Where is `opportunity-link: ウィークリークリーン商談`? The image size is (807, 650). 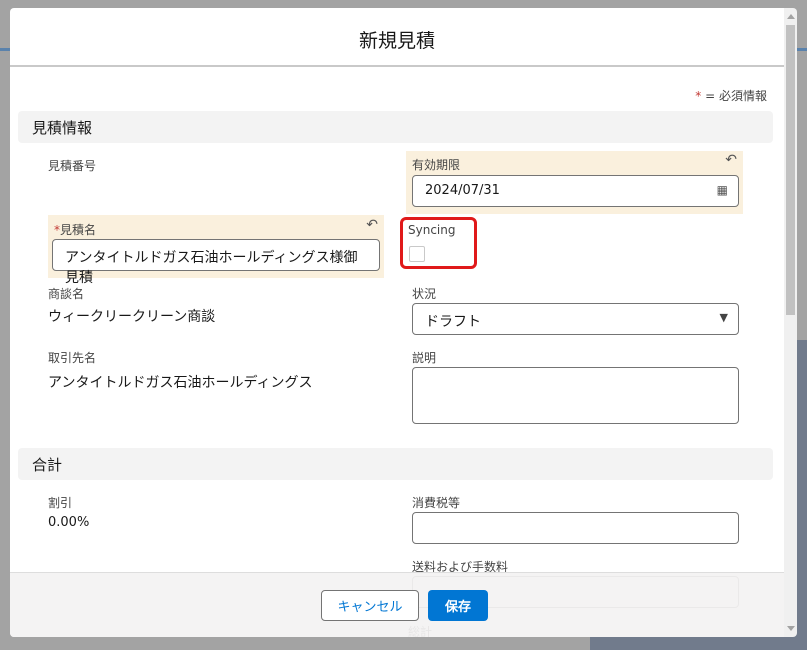 opportunity-link: ウィークリークリーン商談 is located at coordinates (131, 316).